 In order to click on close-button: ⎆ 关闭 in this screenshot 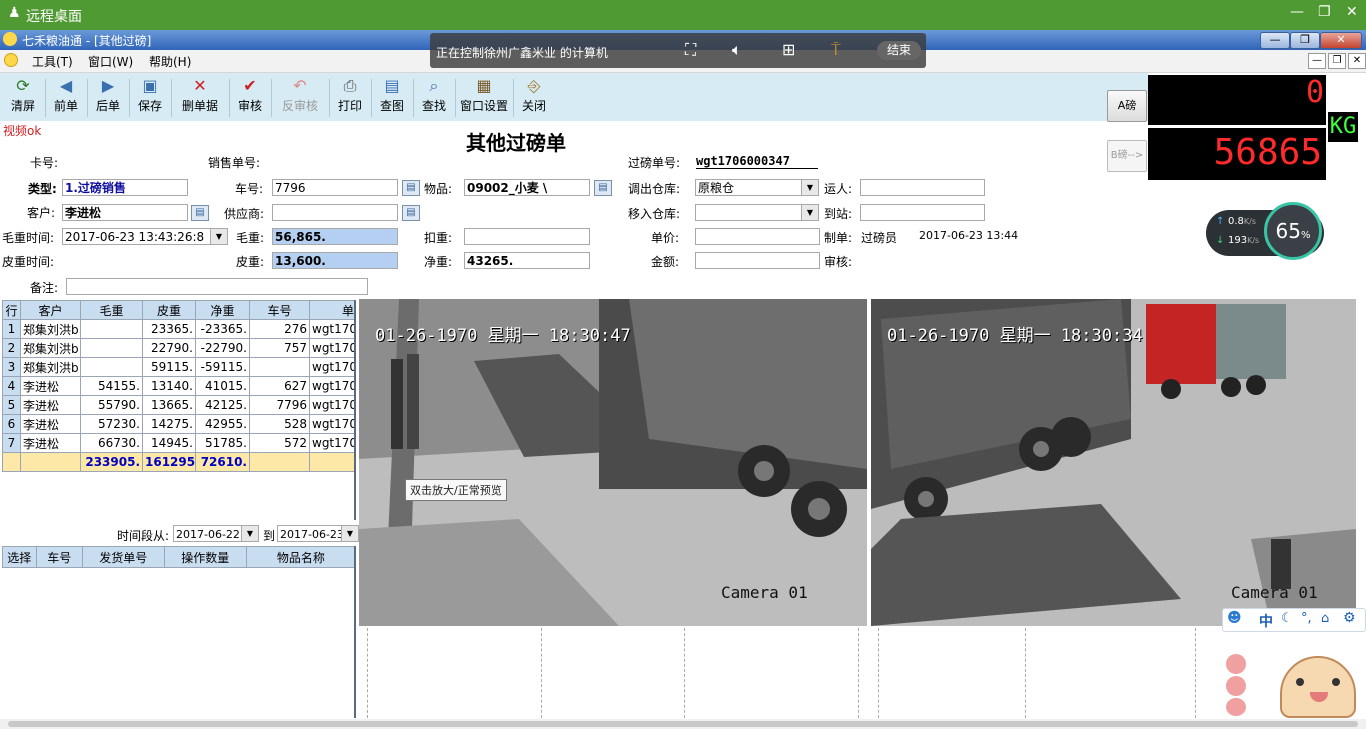, I will do `click(534, 97)`.